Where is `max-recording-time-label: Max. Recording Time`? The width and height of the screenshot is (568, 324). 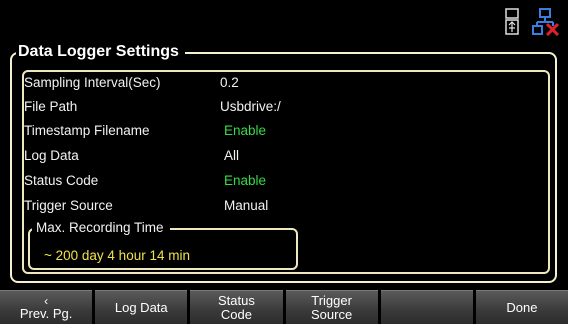
max-recording-time-label: Max. Recording Time is located at coordinates (101, 228).